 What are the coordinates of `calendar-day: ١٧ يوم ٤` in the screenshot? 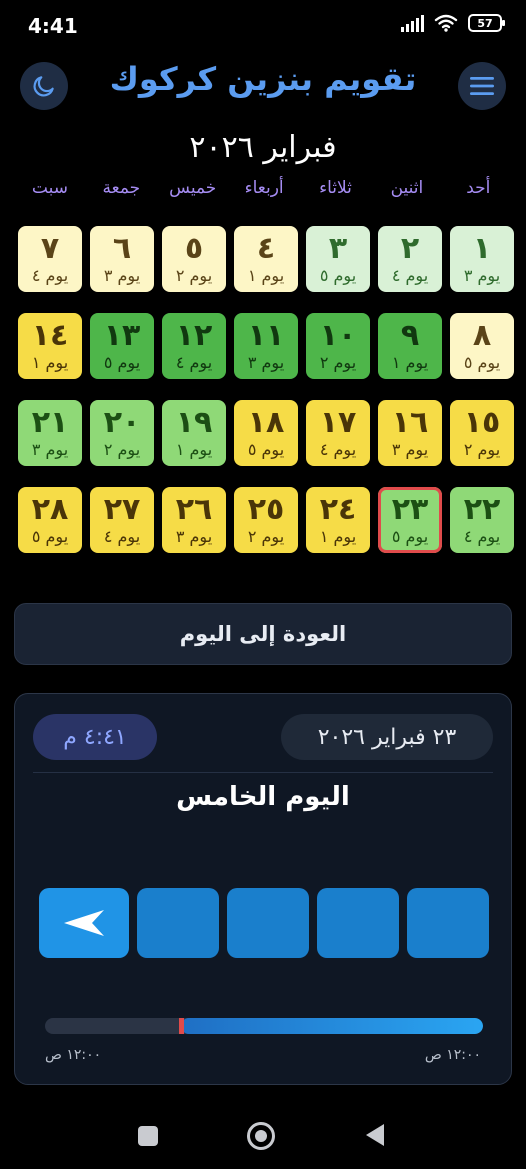 It's located at (338, 433).